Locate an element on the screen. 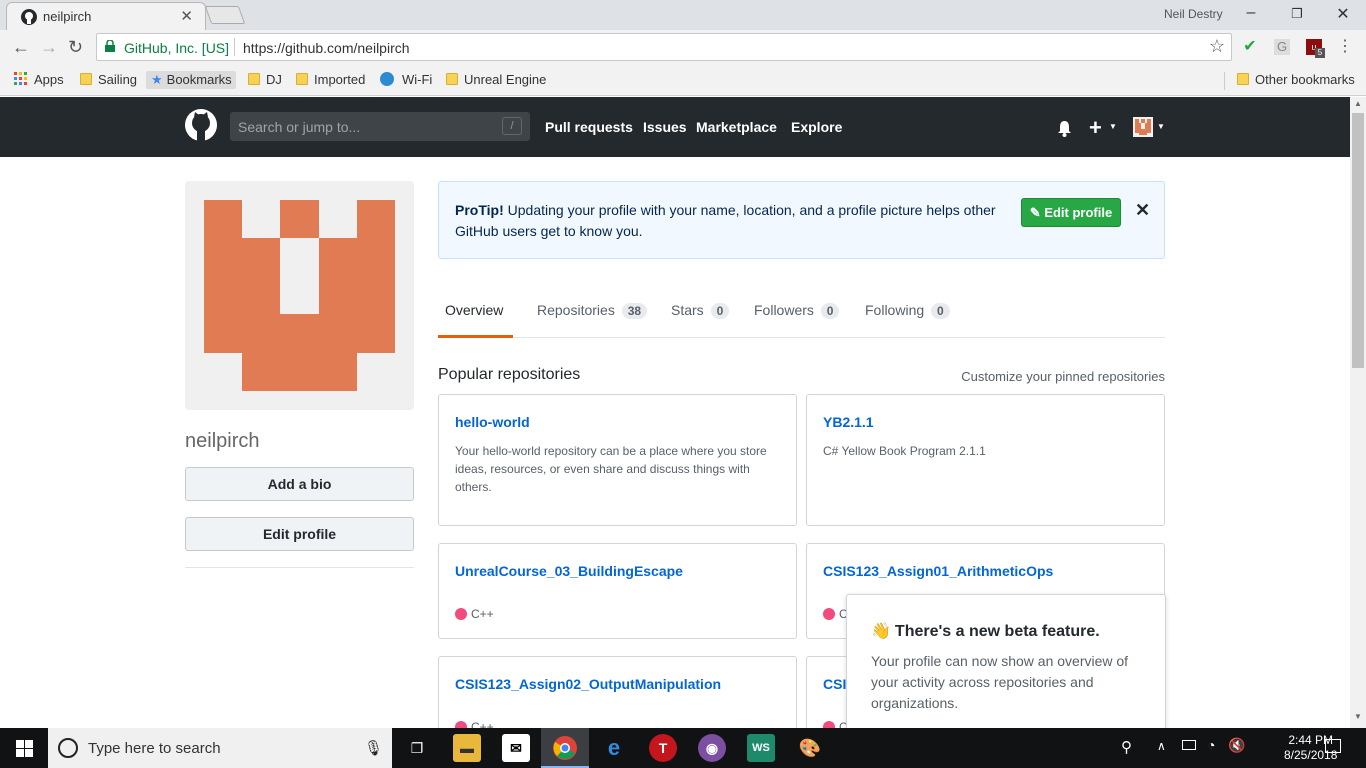 The width and height of the screenshot is (1366, 768). webstorm-icon: WS is located at coordinates (761, 748).